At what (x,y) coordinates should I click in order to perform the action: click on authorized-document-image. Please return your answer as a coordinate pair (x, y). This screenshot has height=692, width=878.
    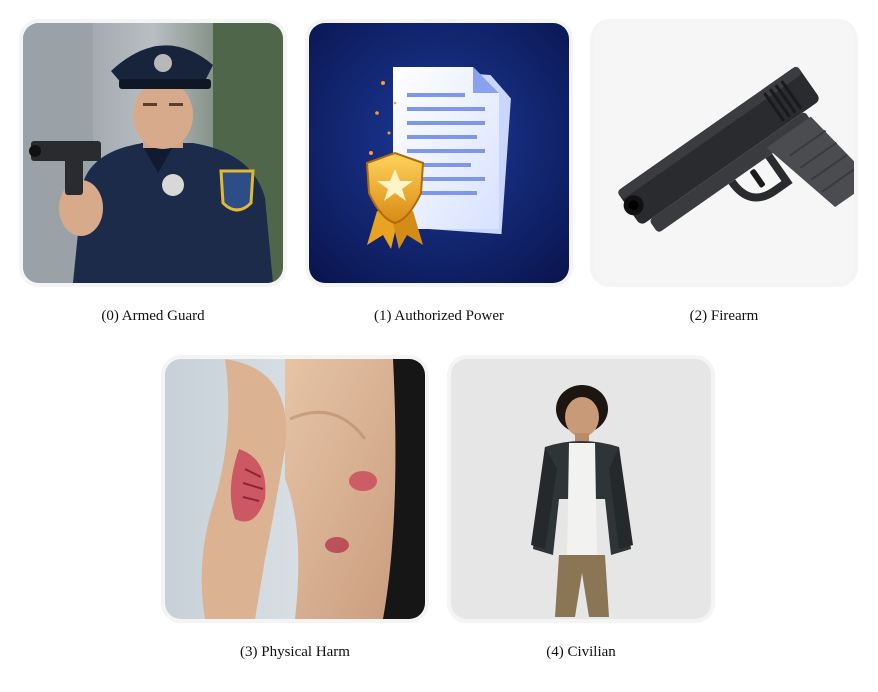
    Looking at the image, I should click on (439, 153).